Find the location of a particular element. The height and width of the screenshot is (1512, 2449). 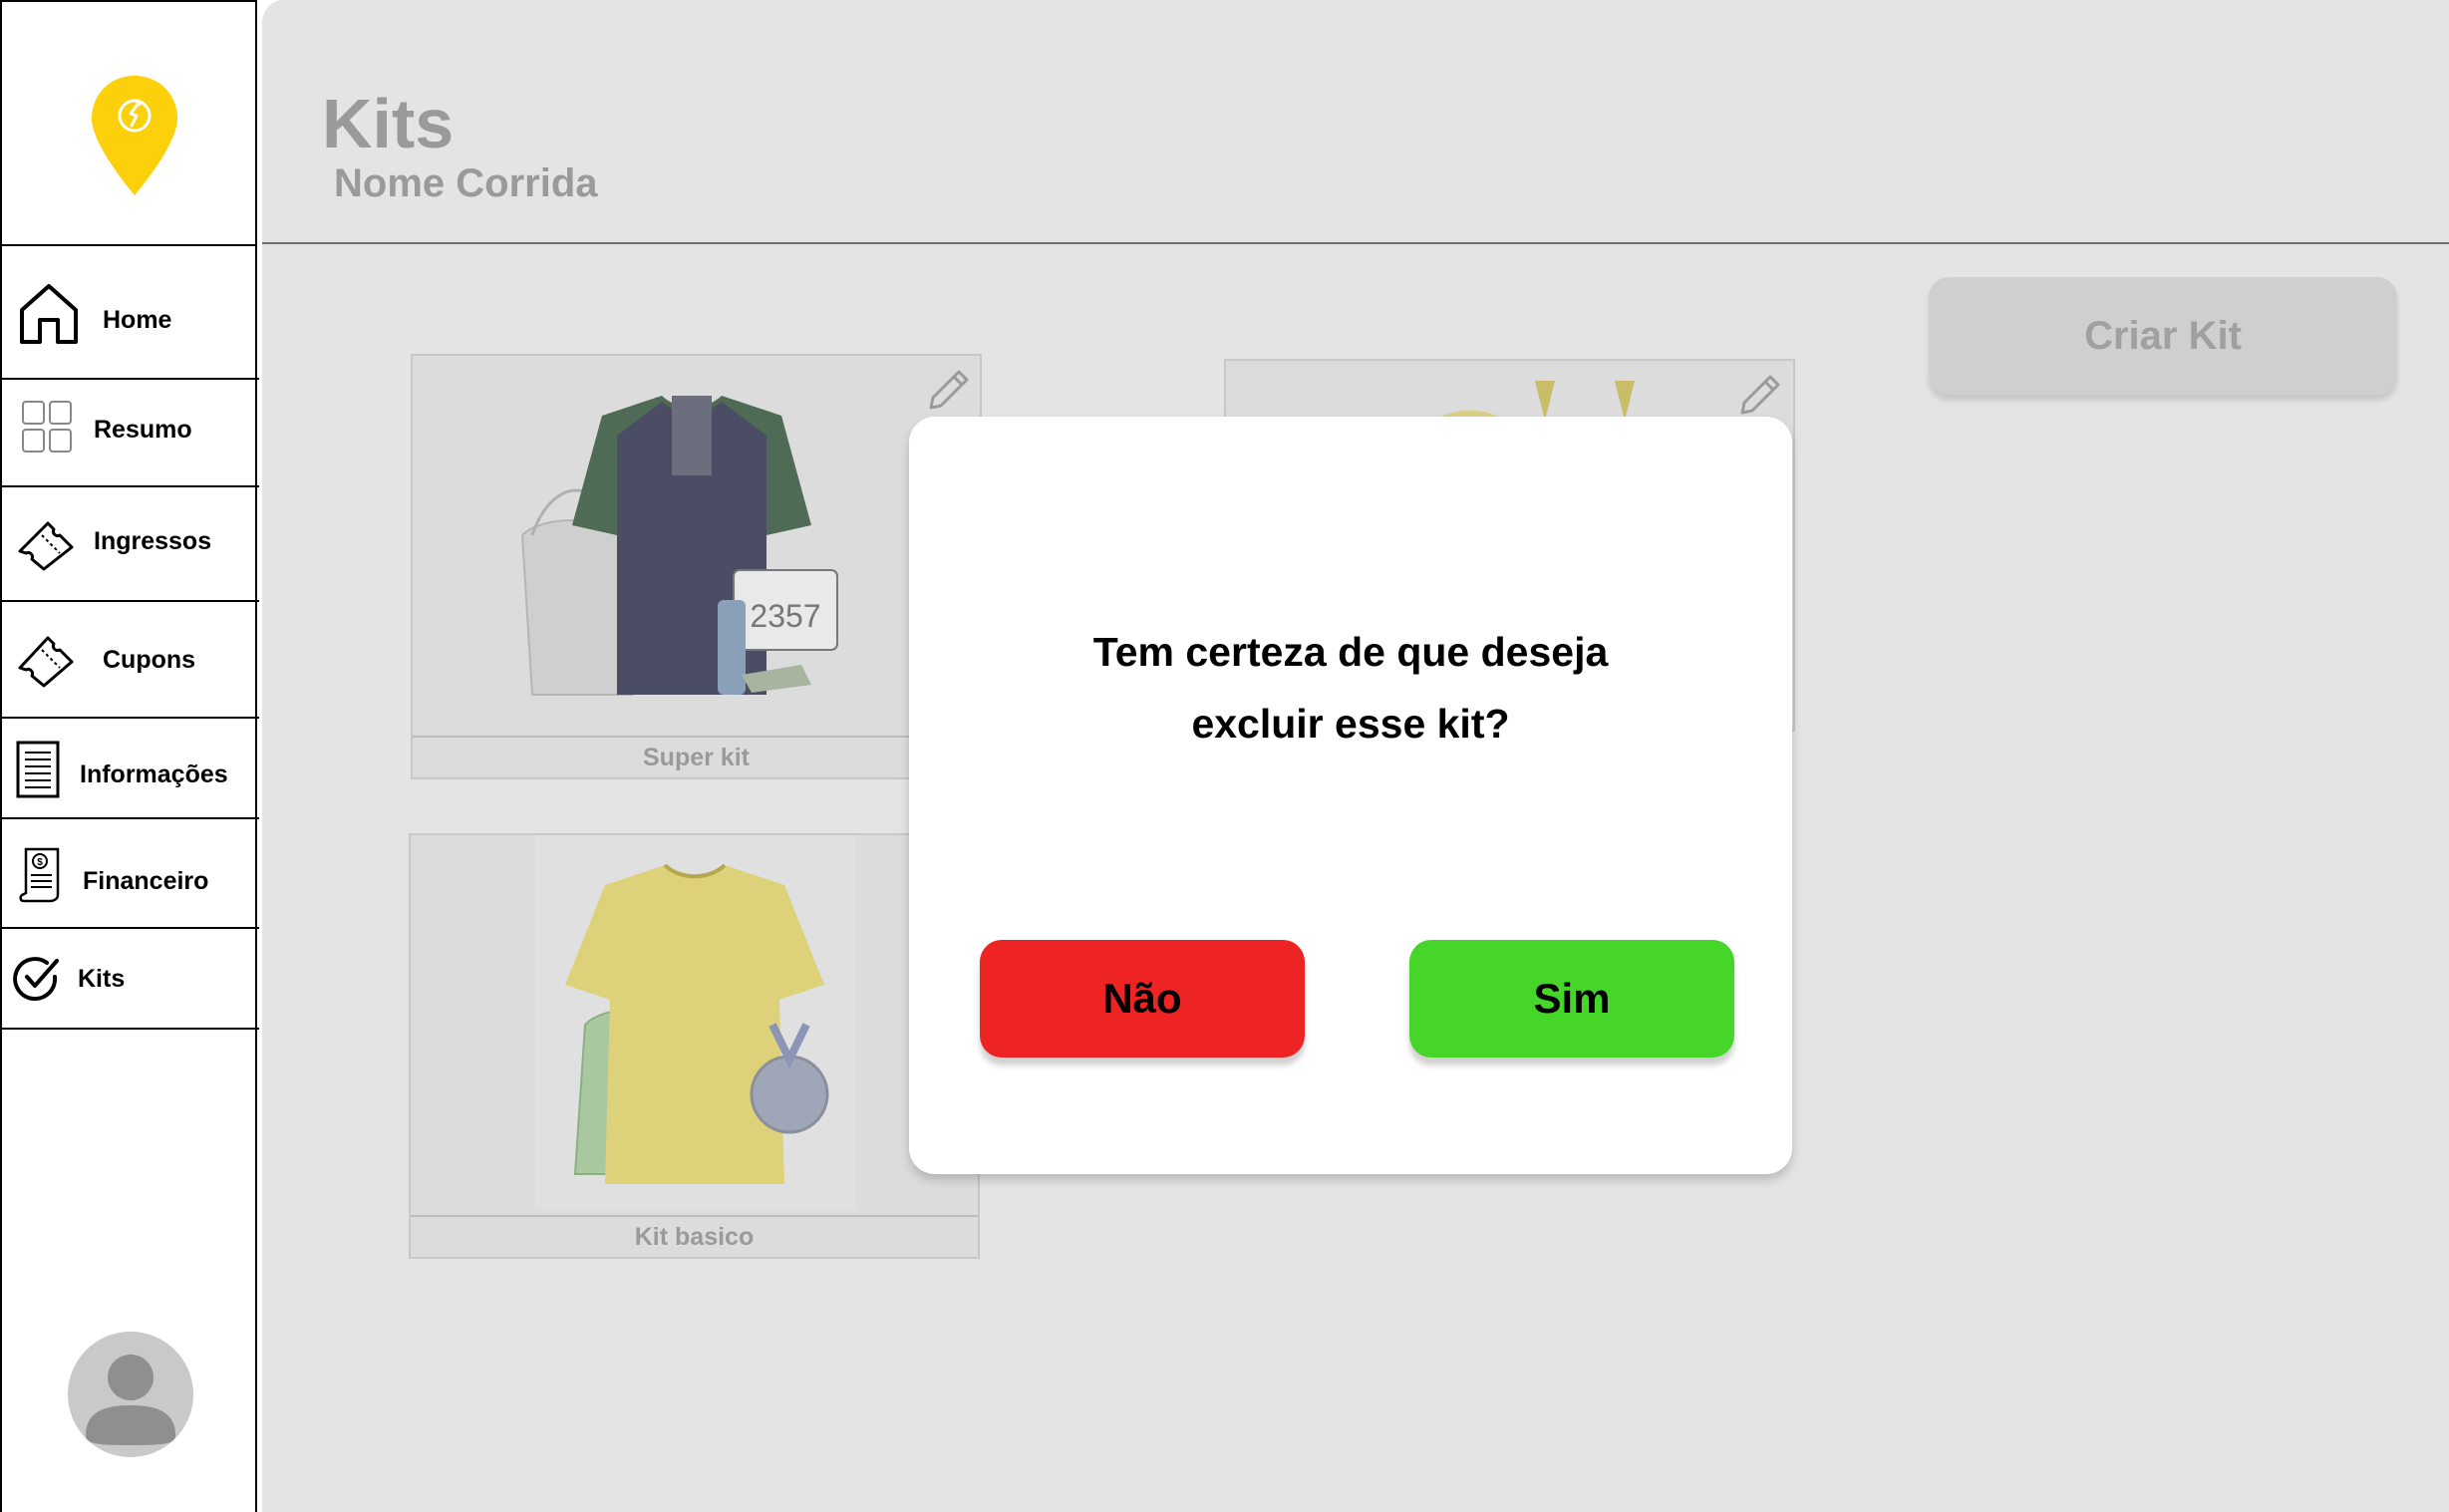

ticket-icon is located at coordinates (46, 546).